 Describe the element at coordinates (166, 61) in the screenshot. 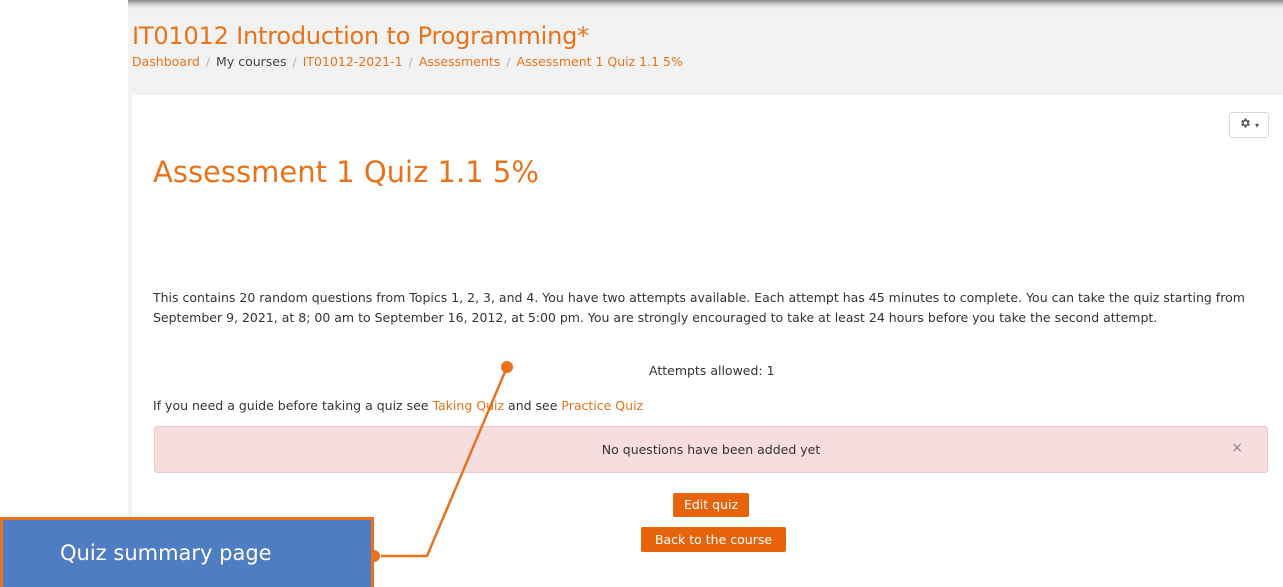

I see `breadcrumb-dashboard: Dashboard` at that location.